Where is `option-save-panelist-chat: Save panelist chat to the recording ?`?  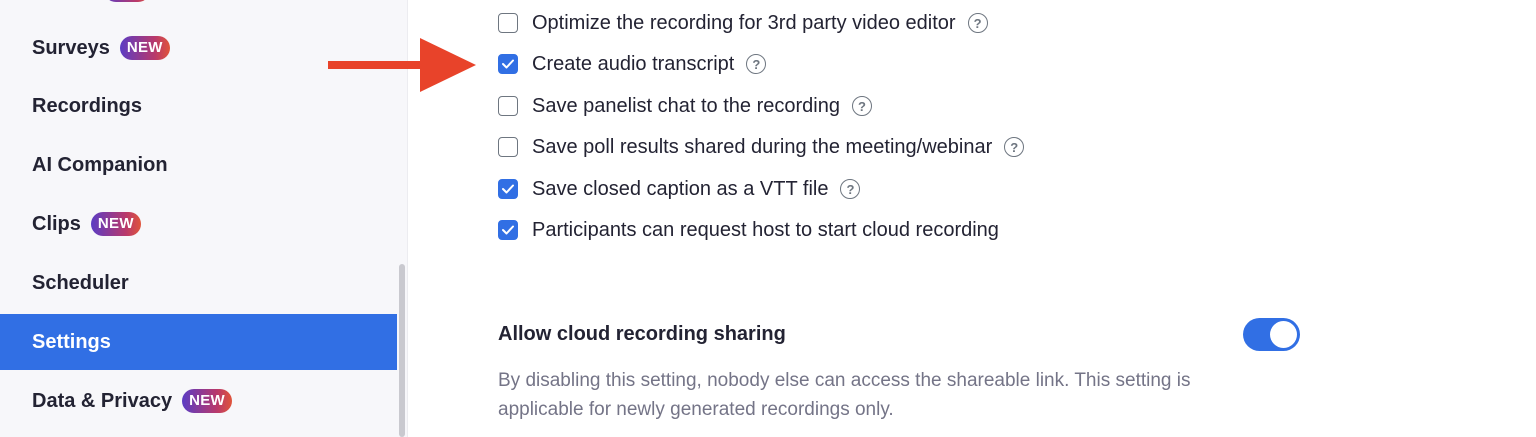
option-save-panelist-chat: Save panelist chat to the recording ? is located at coordinates (685, 106).